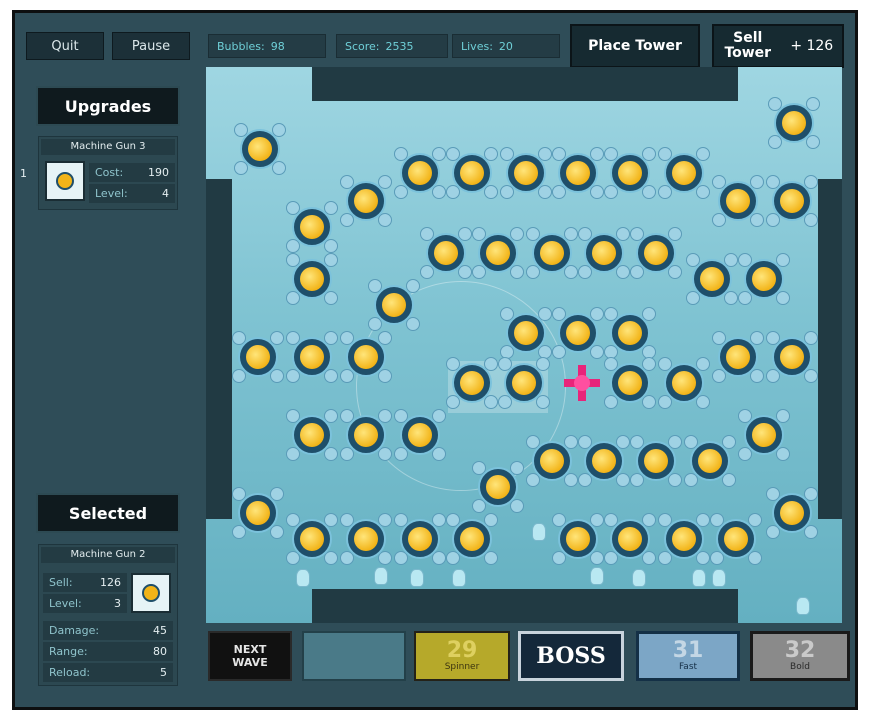 The image size is (870, 720). Describe the element at coordinates (108, 630) in the screenshot. I see `selected-damage-row: Damage: 45` at that location.